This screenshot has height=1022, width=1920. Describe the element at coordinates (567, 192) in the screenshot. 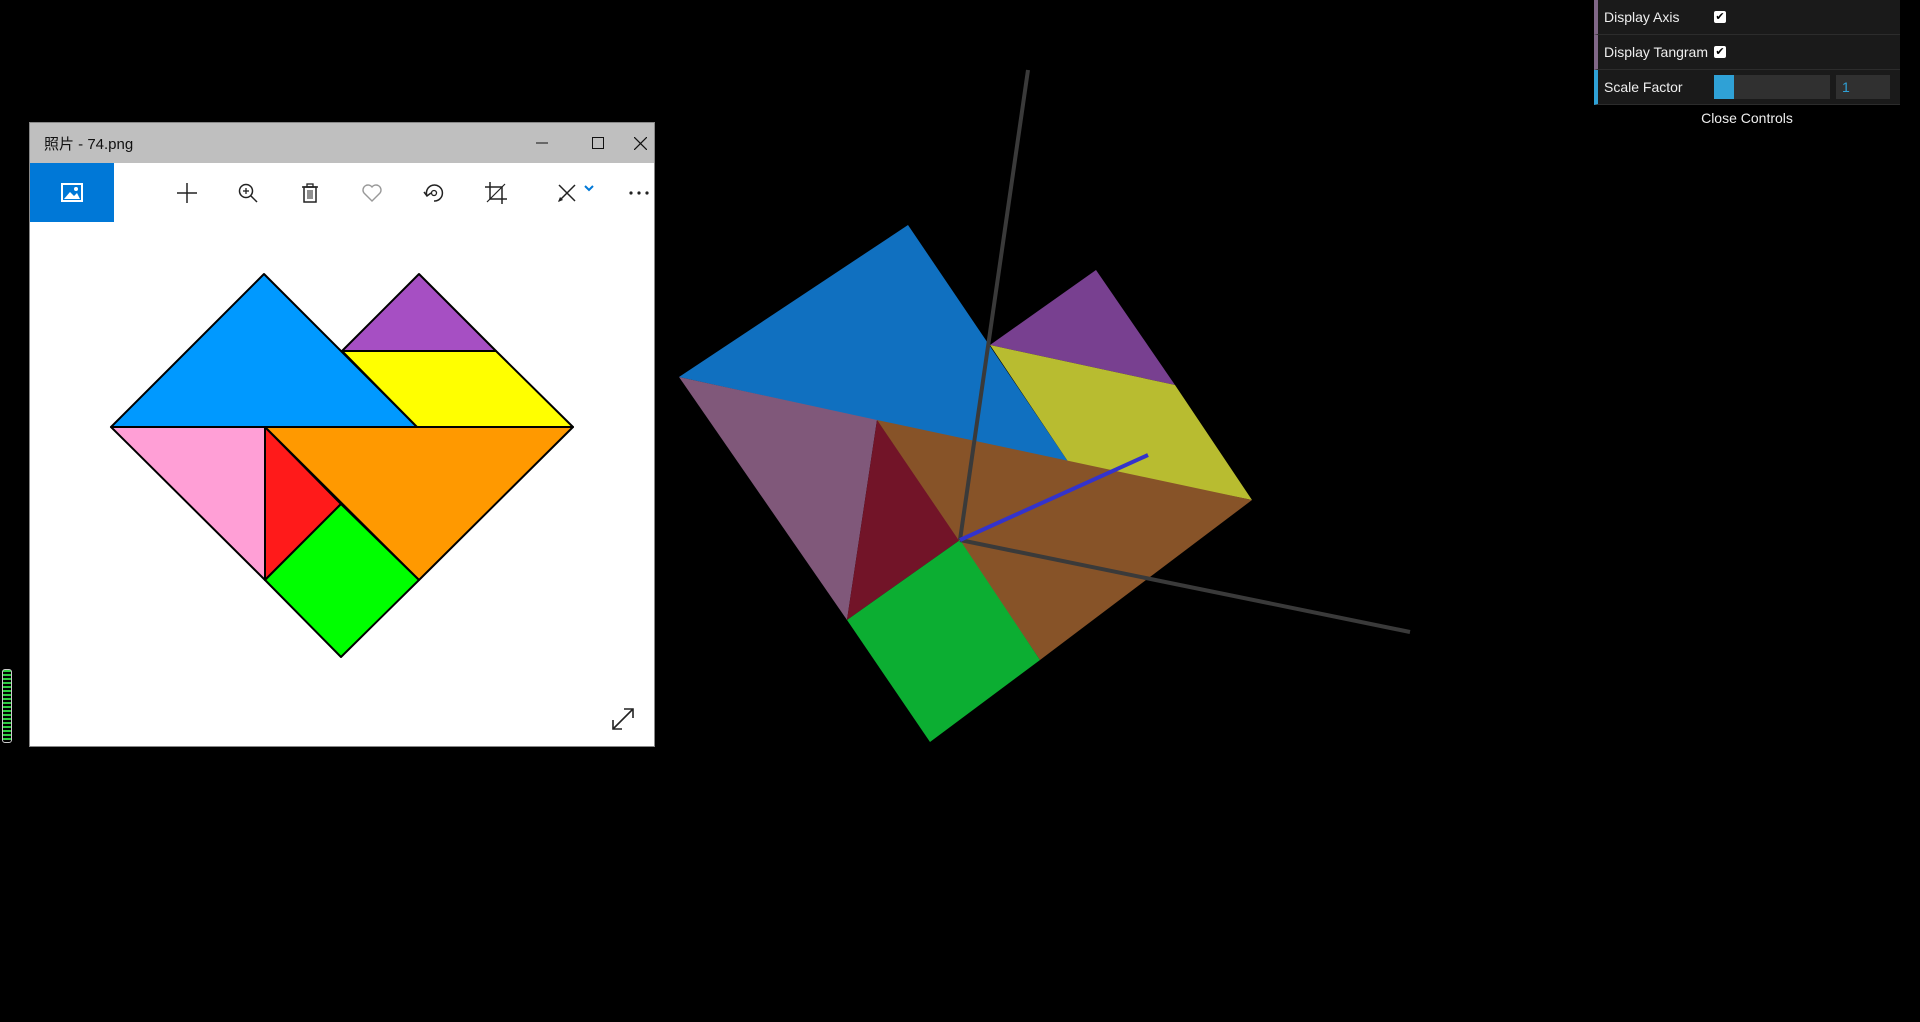

I see `edit-icon` at that location.